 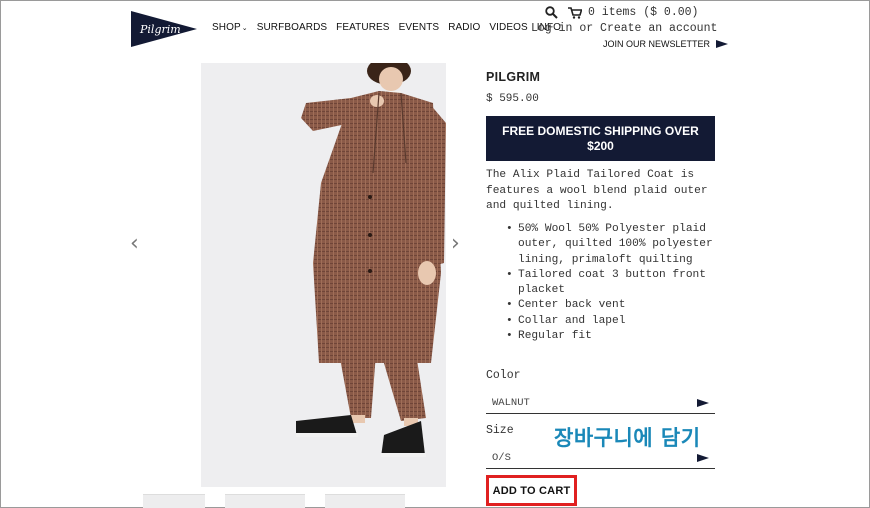 What do you see at coordinates (643, 12) in the screenshot?
I see `cart-summary: 0 items ($ 0.00)` at bounding box center [643, 12].